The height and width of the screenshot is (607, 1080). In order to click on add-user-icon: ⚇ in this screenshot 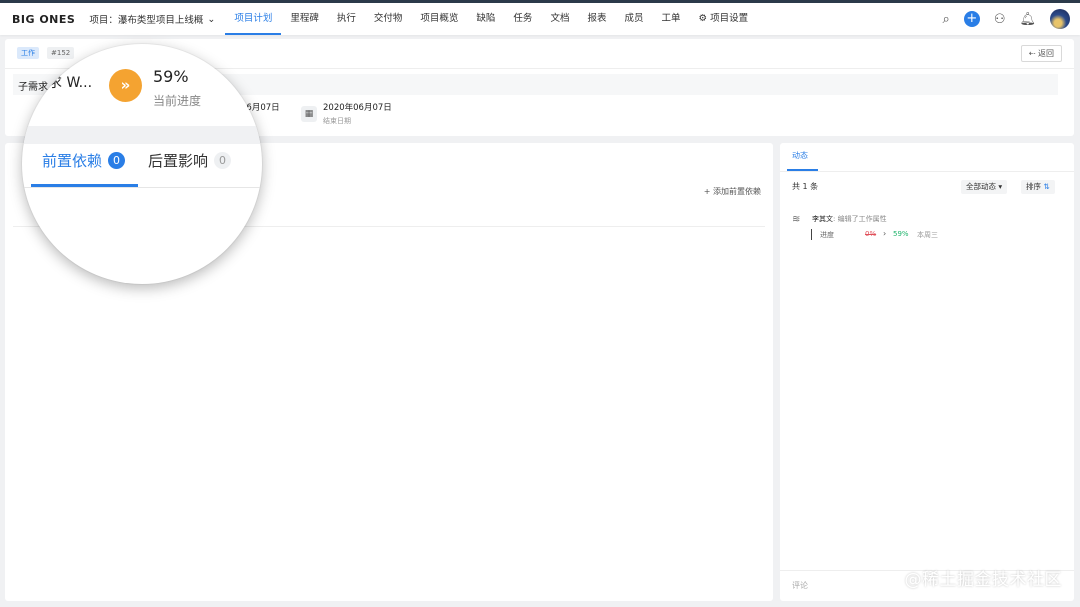, I will do `click(1000, 19)`.